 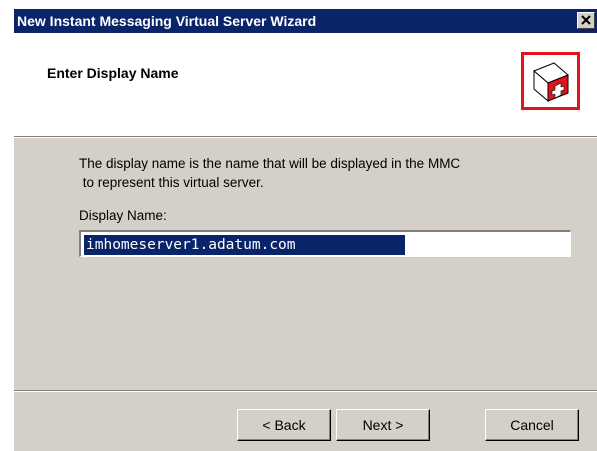 I want to click on first-aid-kit-icon, so click(x=551, y=82).